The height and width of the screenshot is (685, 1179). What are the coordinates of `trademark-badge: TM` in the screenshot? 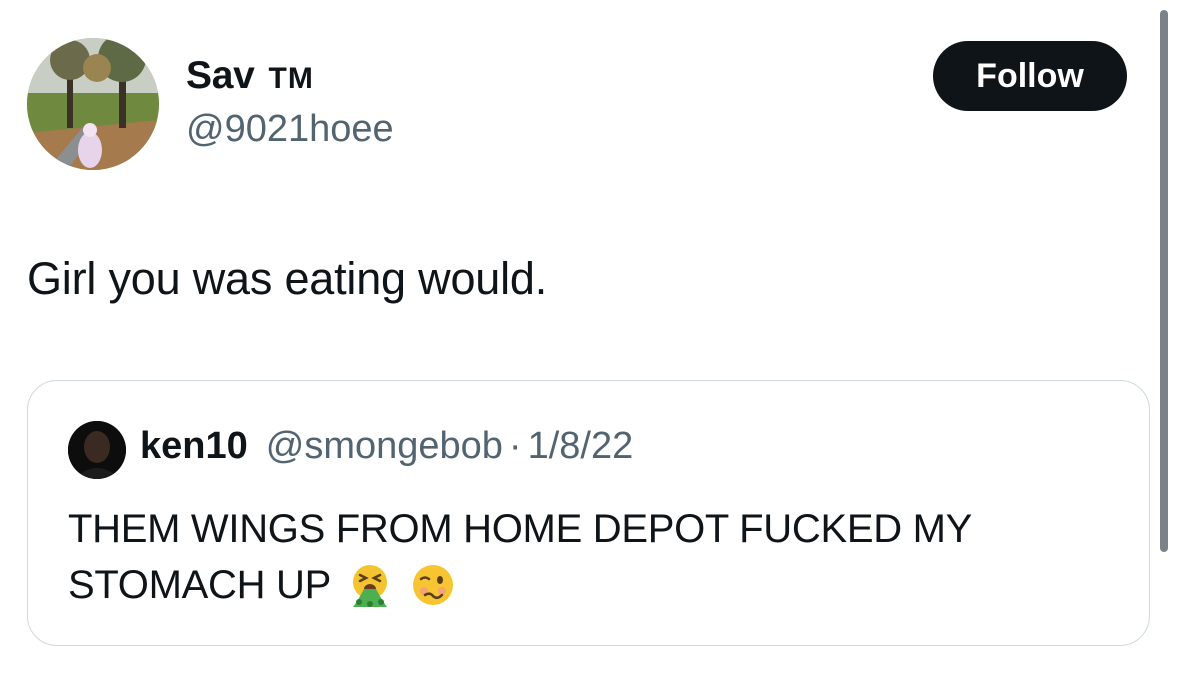 It's located at (291, 78).